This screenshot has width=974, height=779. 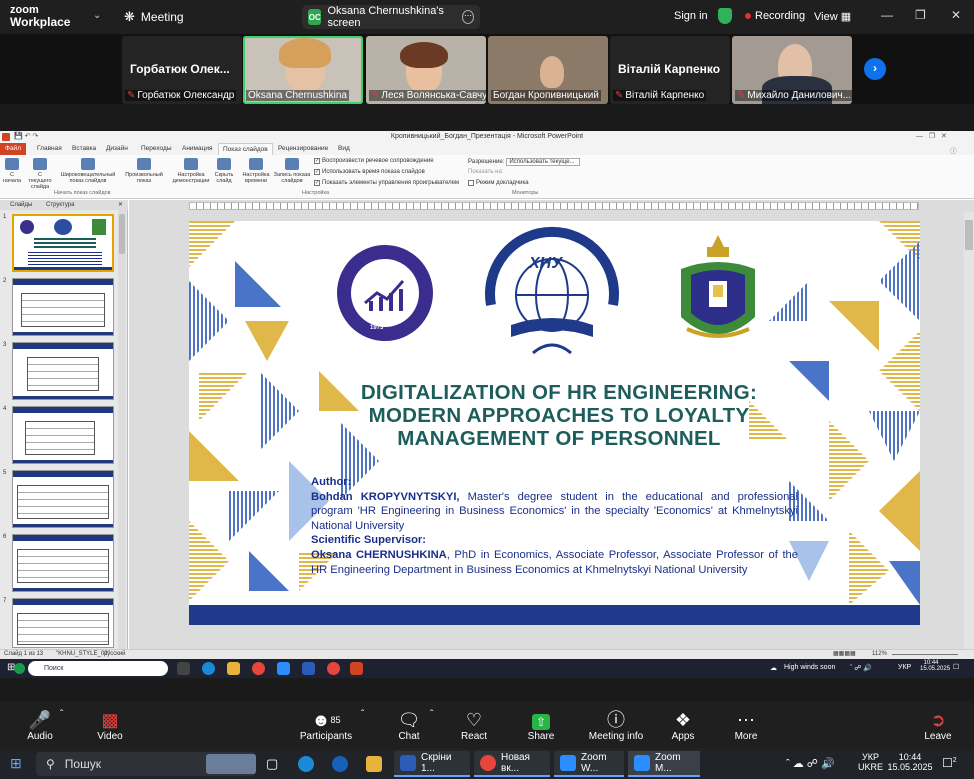 I want to click on word-icon, so click(x=308, y=668).